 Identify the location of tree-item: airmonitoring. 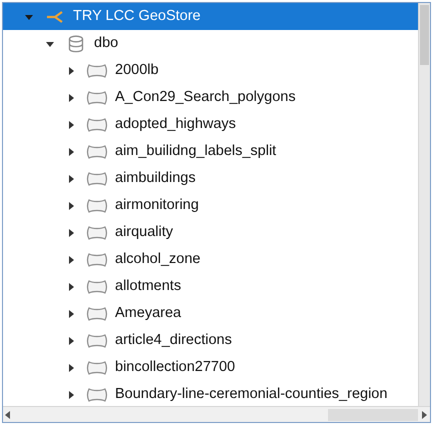
(210, 205).